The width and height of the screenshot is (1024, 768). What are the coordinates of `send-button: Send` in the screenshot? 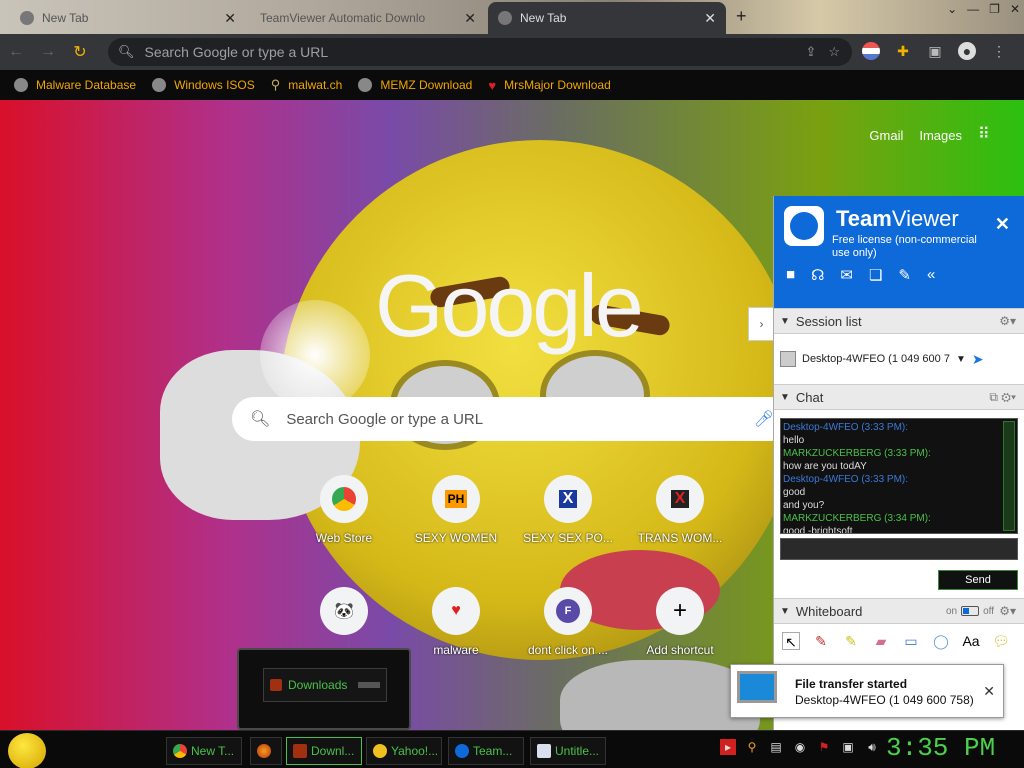 It's located at (978, 580).